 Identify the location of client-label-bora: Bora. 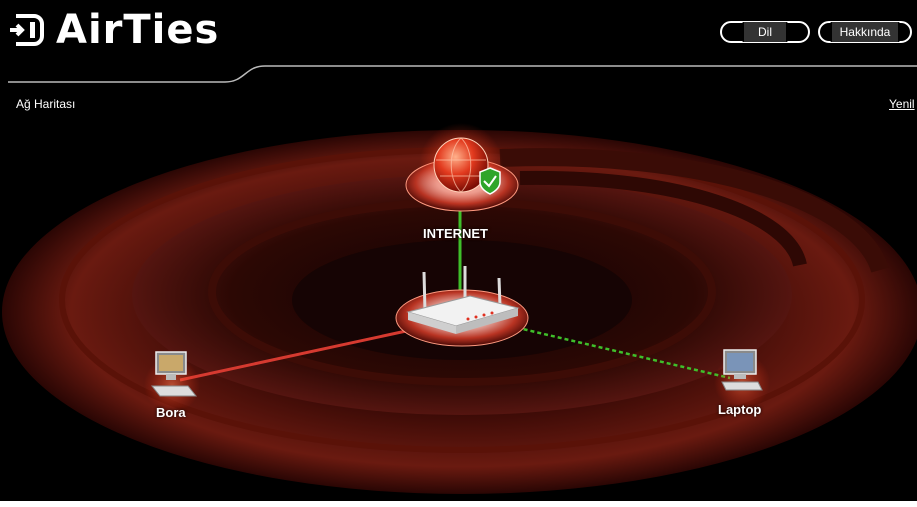
(171, 412).